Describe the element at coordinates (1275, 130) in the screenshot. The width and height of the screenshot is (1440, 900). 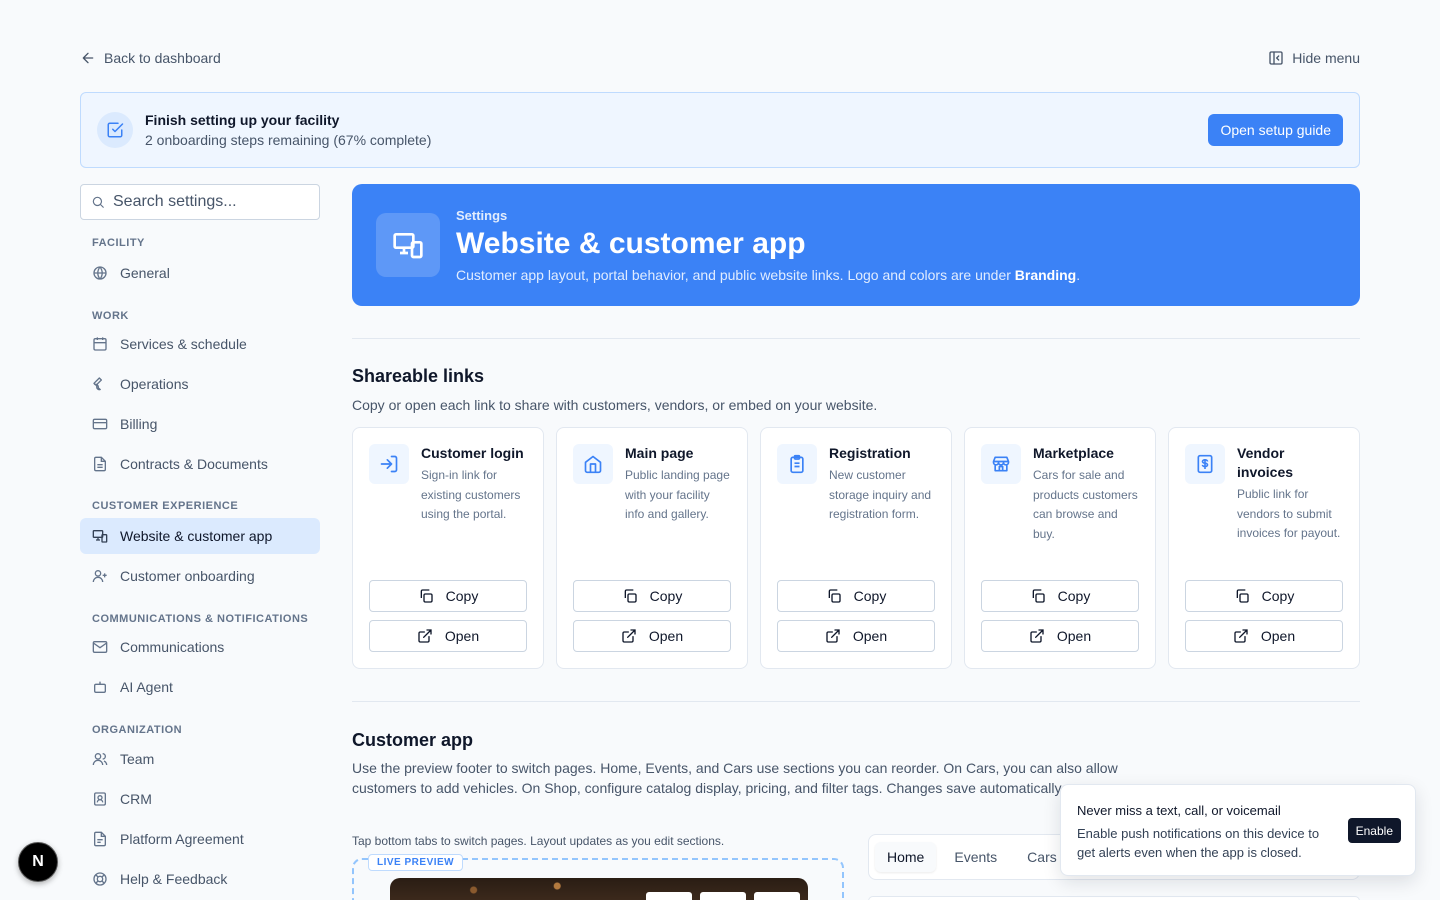
I see `open-setup-guide-button: Open setup guide` at that location.